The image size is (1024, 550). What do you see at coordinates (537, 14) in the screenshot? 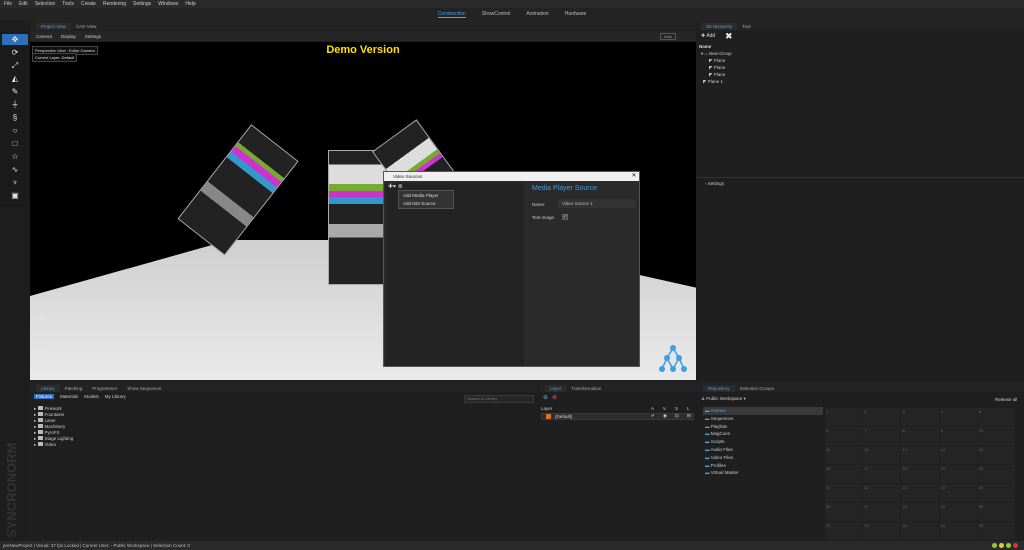
I see `mode-animation: Animation` at bounding box center [537, 14].